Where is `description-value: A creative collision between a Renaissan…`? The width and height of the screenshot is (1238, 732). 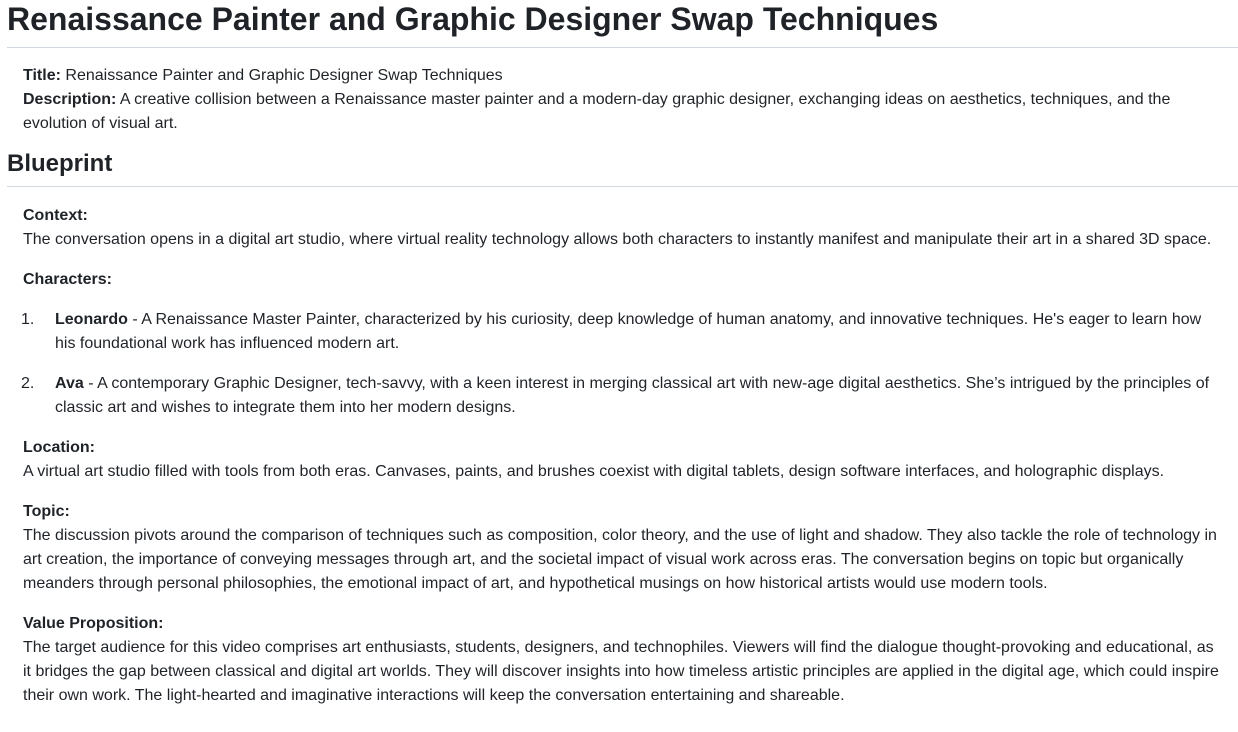
description-value: A creative collision between a Renaissan… is located at coordinates (597, 111).